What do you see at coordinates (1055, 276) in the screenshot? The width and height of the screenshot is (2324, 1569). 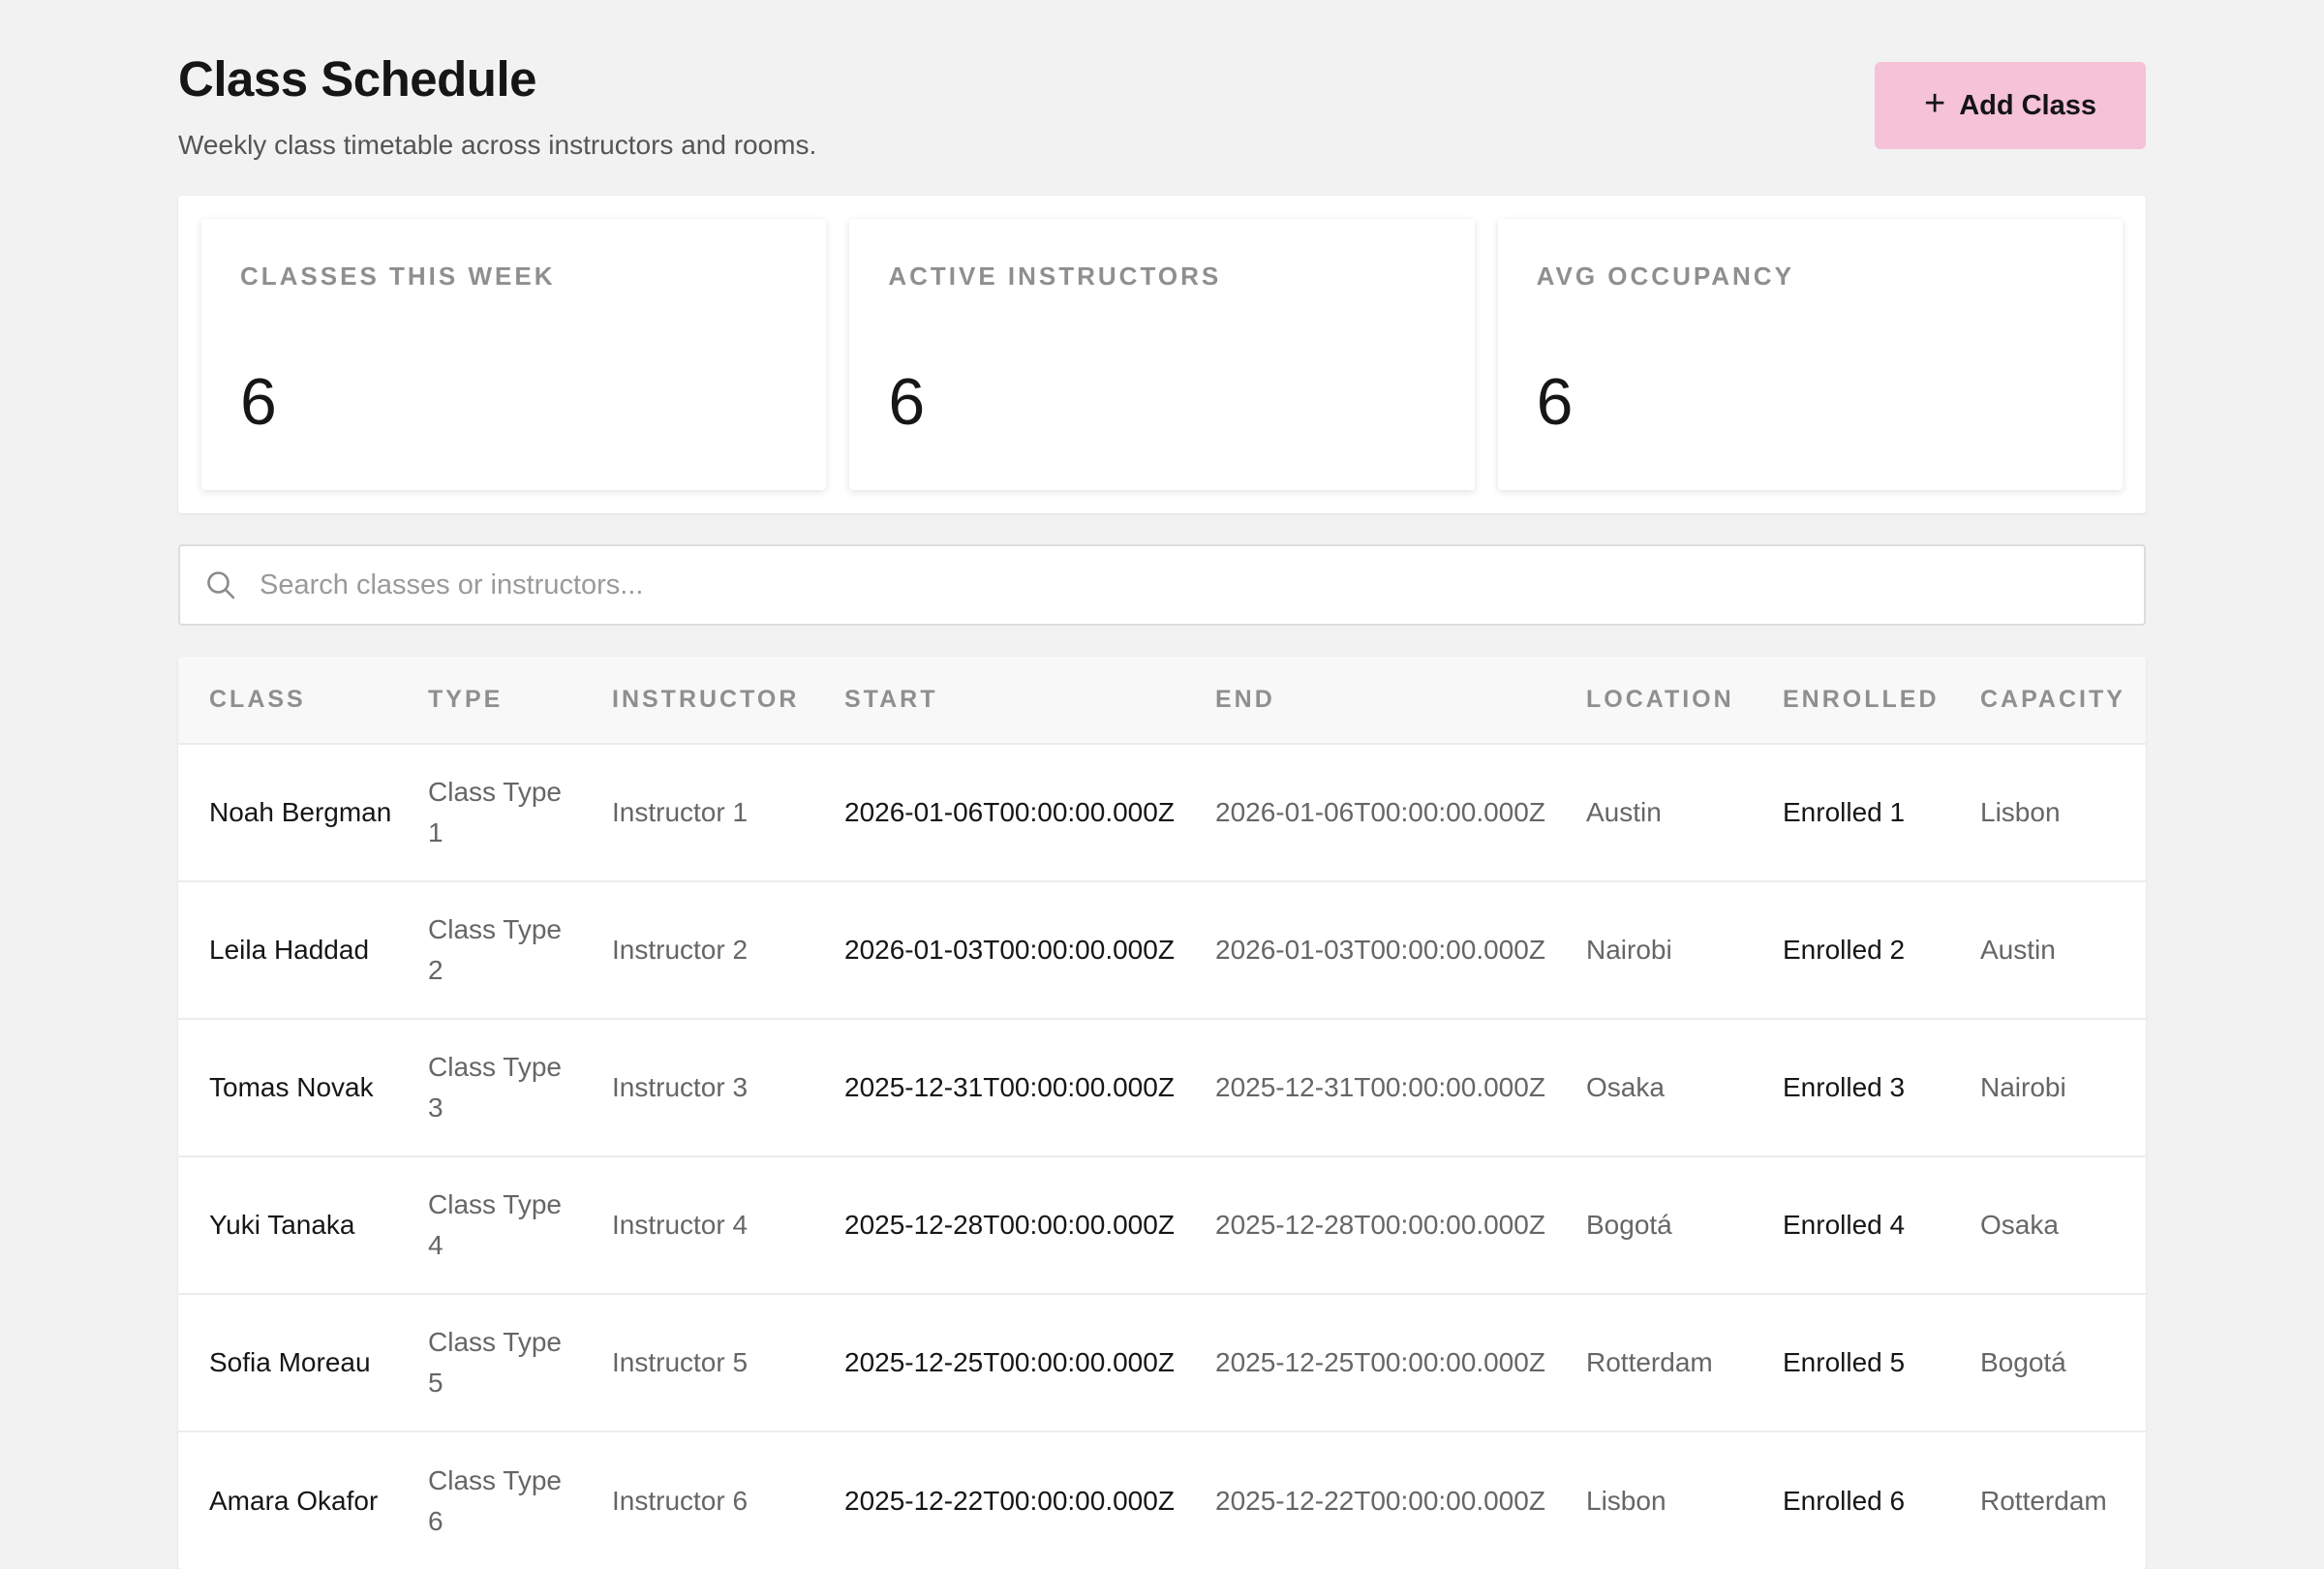 I see `stat-label: ACTIVE INSTRUCTORS` at bounding box center [1055, 276].